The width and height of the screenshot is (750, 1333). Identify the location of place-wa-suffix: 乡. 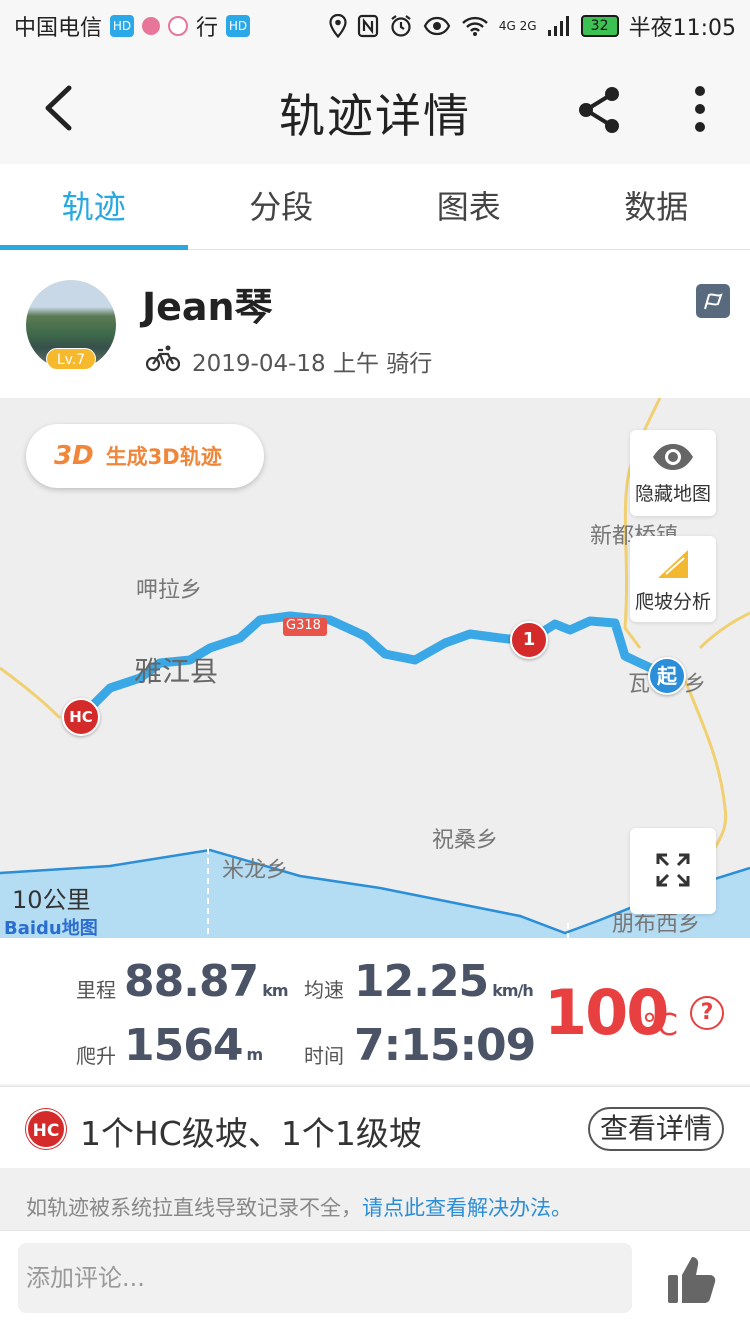
(695, 684).